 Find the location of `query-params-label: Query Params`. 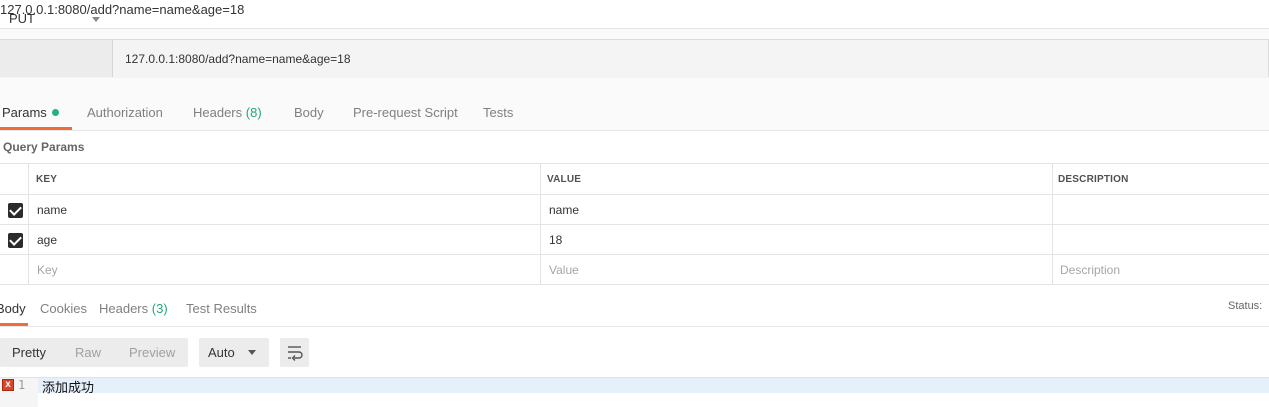

query-params-label: Query Params is located at coordinates (44, 147).